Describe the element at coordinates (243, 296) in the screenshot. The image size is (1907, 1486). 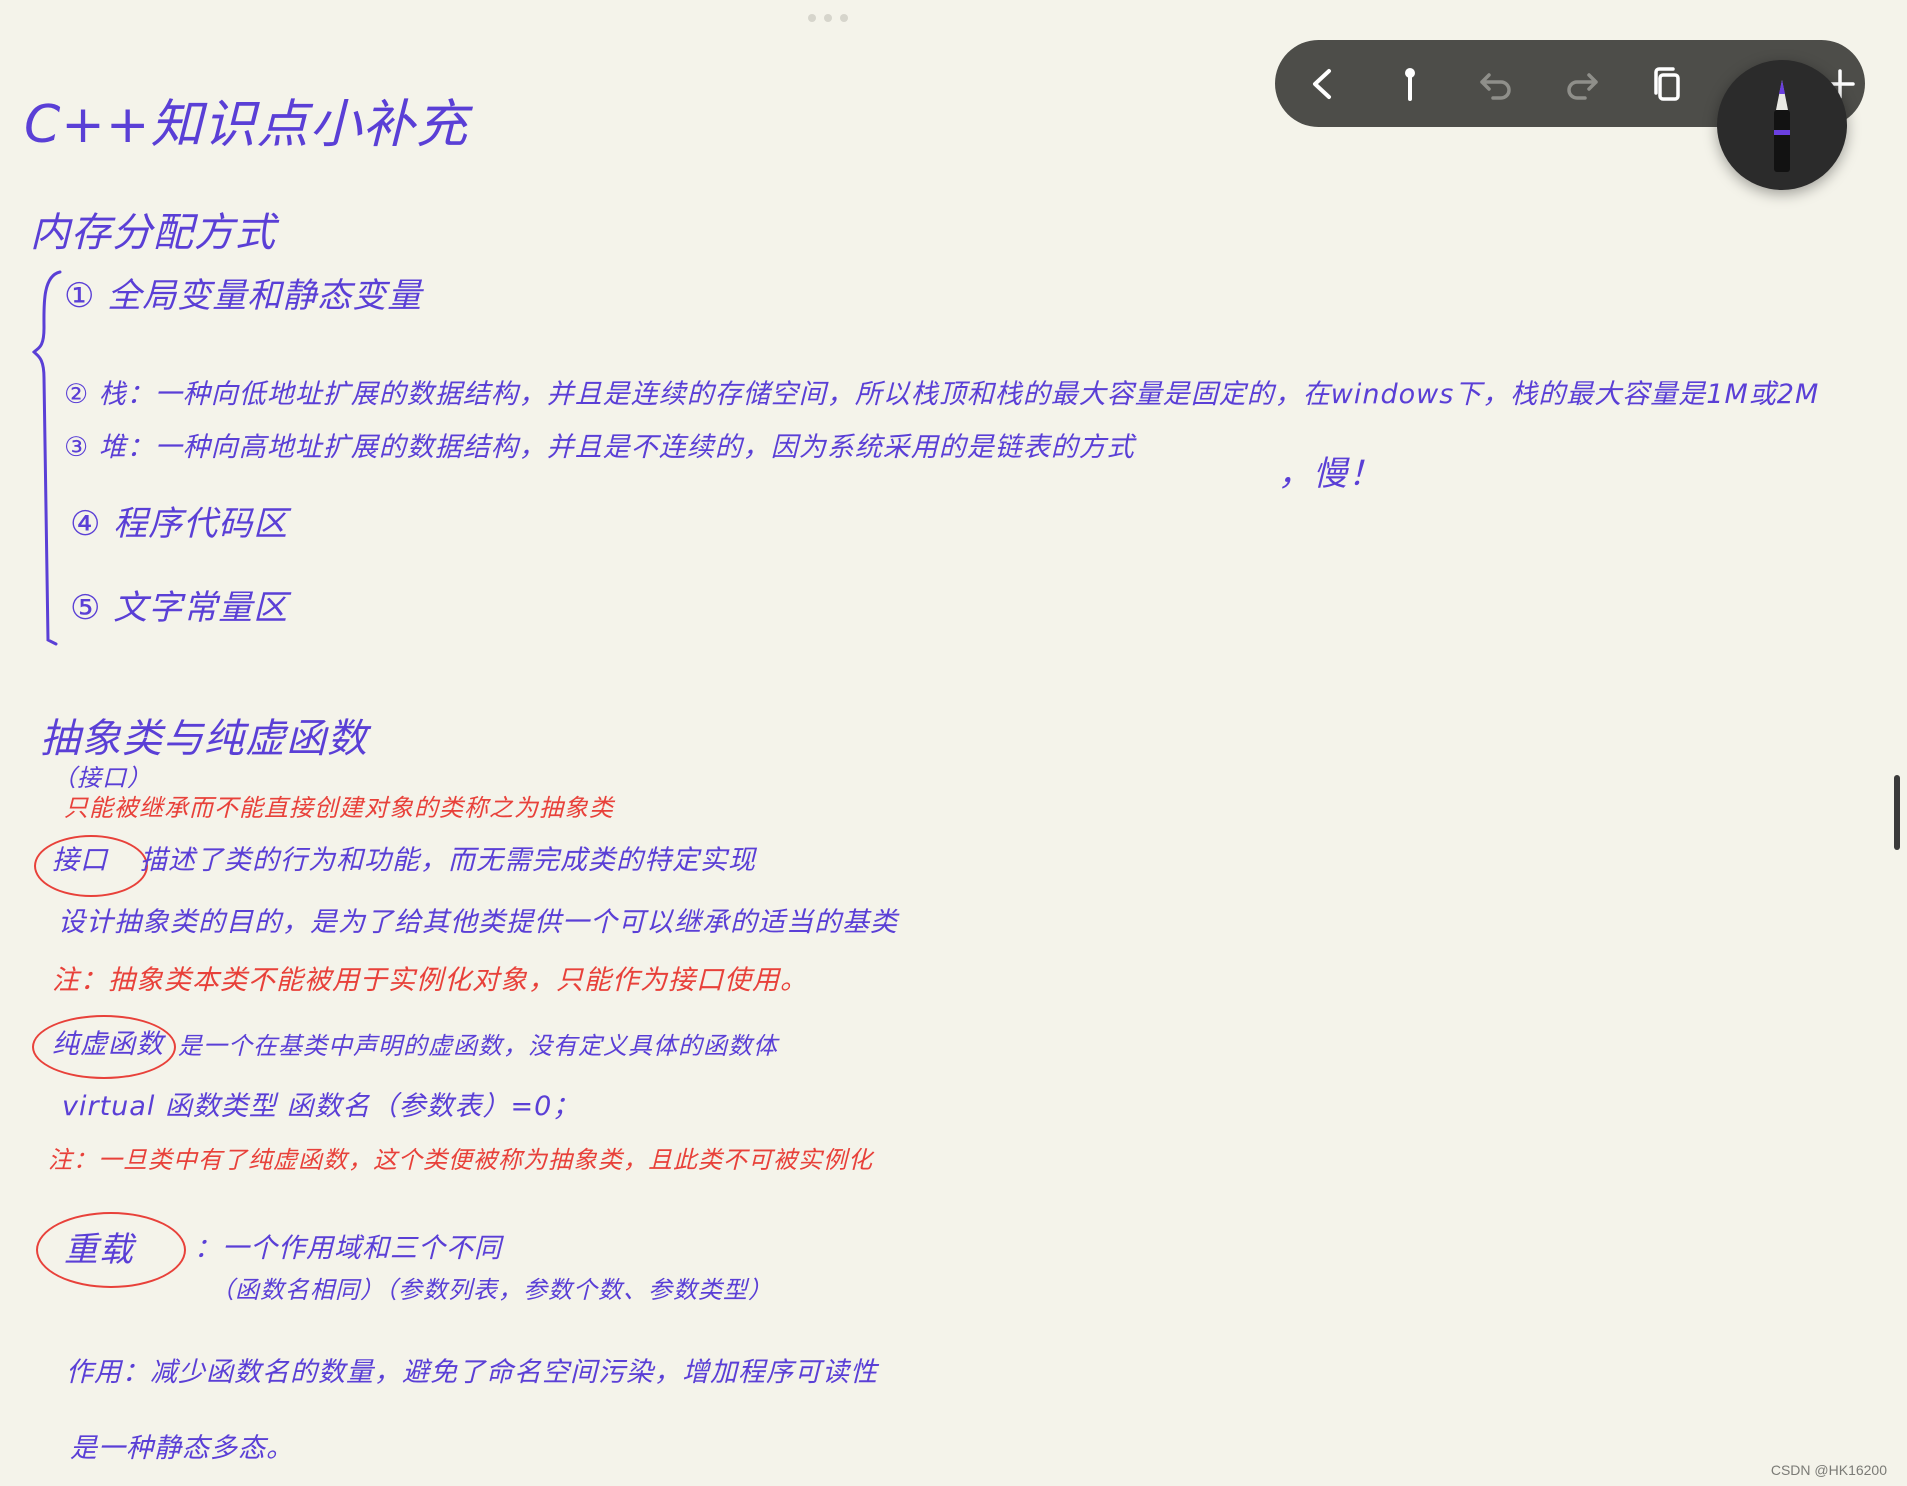
I see `memory-item-1: ① 全局变量和静态变量` at that location.